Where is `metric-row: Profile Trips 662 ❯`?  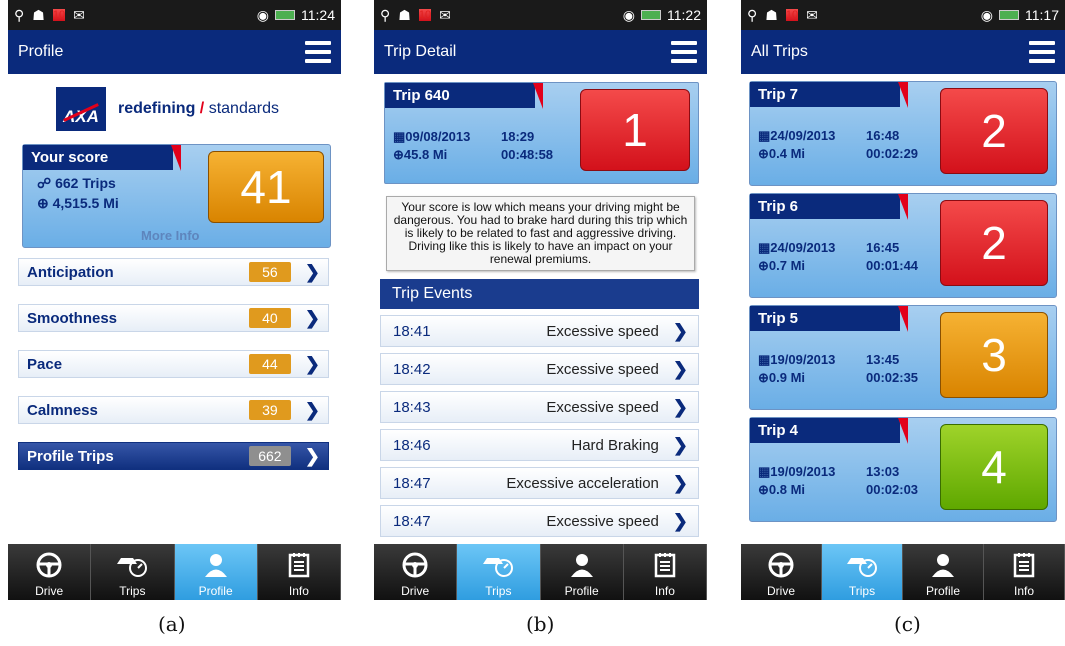 metric-row: Profile Trips 662 ❯ is located at coordinates (173, 456).